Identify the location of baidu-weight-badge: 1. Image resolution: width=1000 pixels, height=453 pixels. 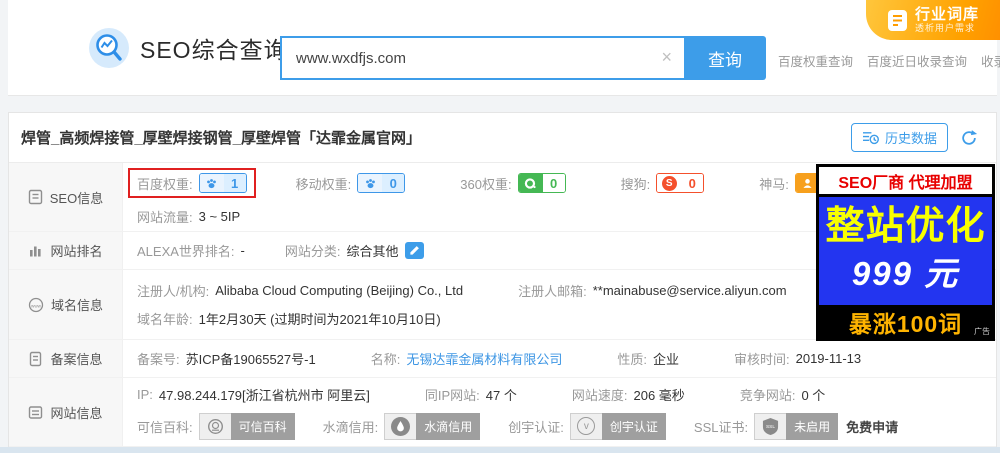
(222, 183).